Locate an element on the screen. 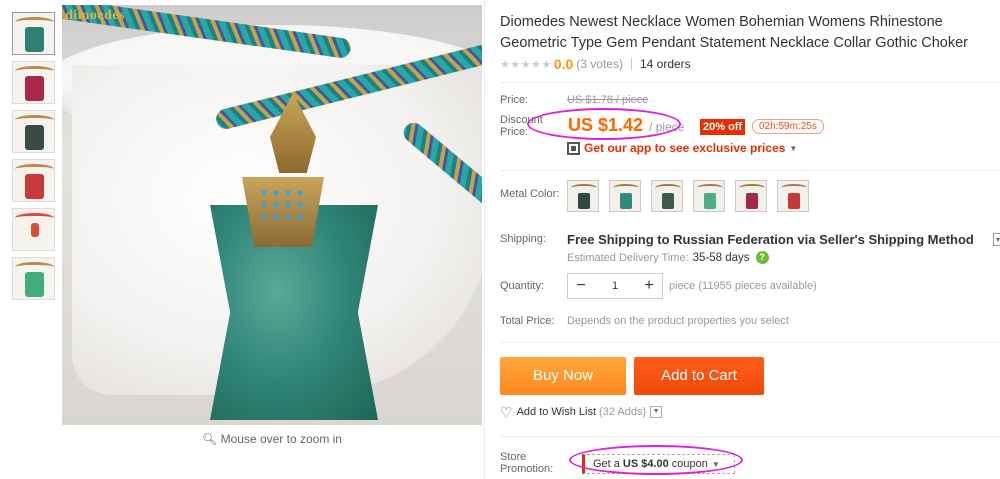 Image resolution: width=1000 pixels, height=479 pixels. separator is located at coordinates (631, 64).